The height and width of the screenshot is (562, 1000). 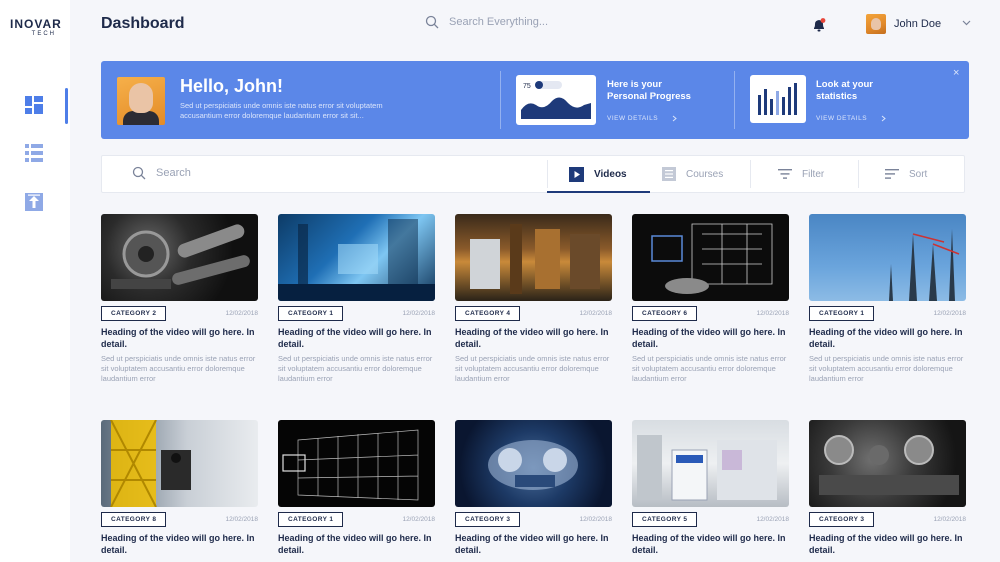 What do you see at coordinates (669, 174) in the screenshot?
I see `courses-icon` at bounding box center [669, 174].